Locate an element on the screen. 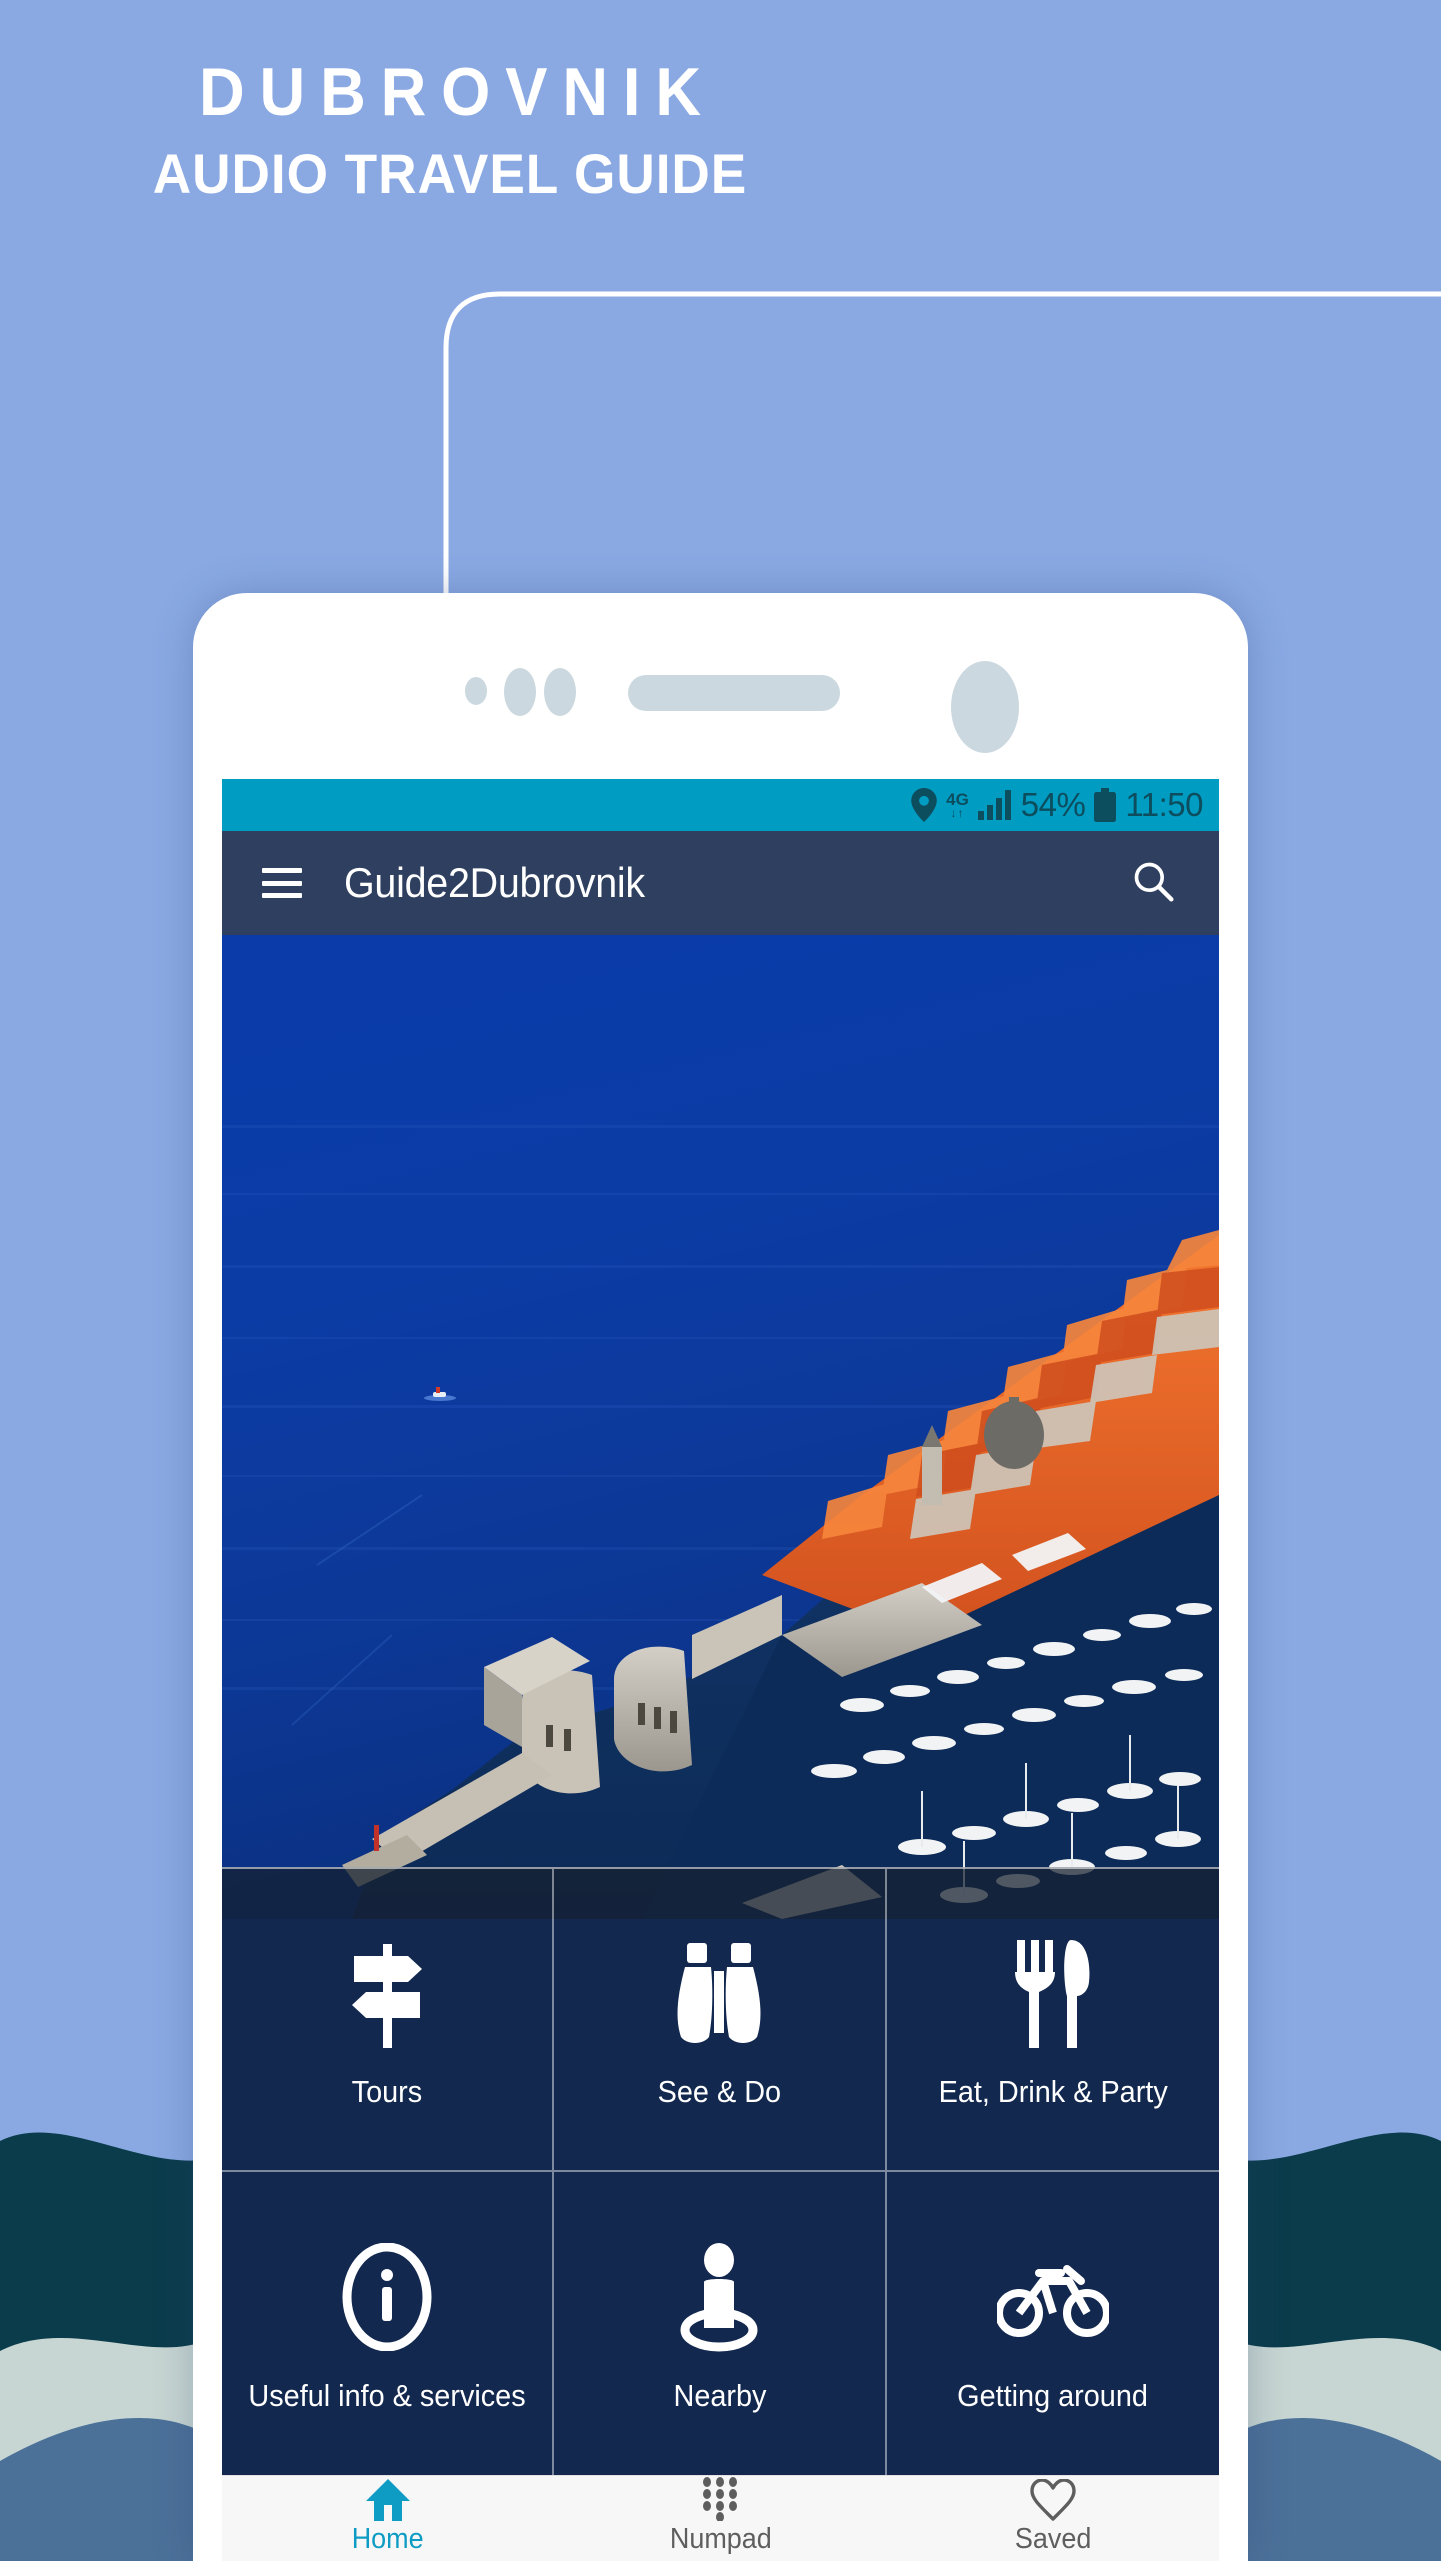  numpad-icon is located at coordinates (720, 2499).